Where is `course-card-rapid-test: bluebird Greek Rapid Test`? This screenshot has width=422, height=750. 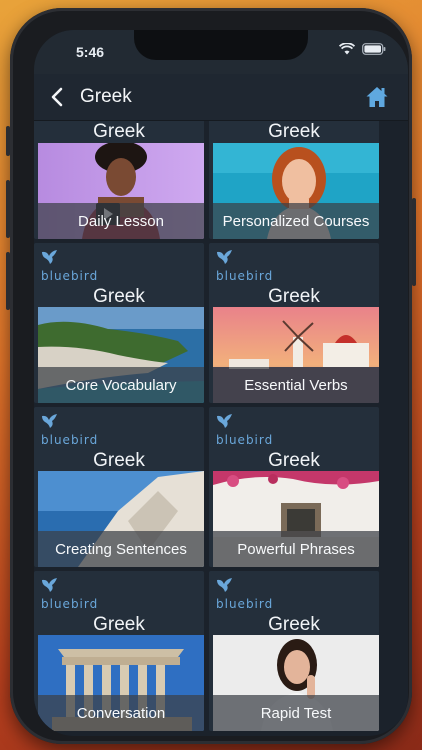 course-card-rapid-test: bluebird Greek Rapid Test is located at coordinates (294, 651).